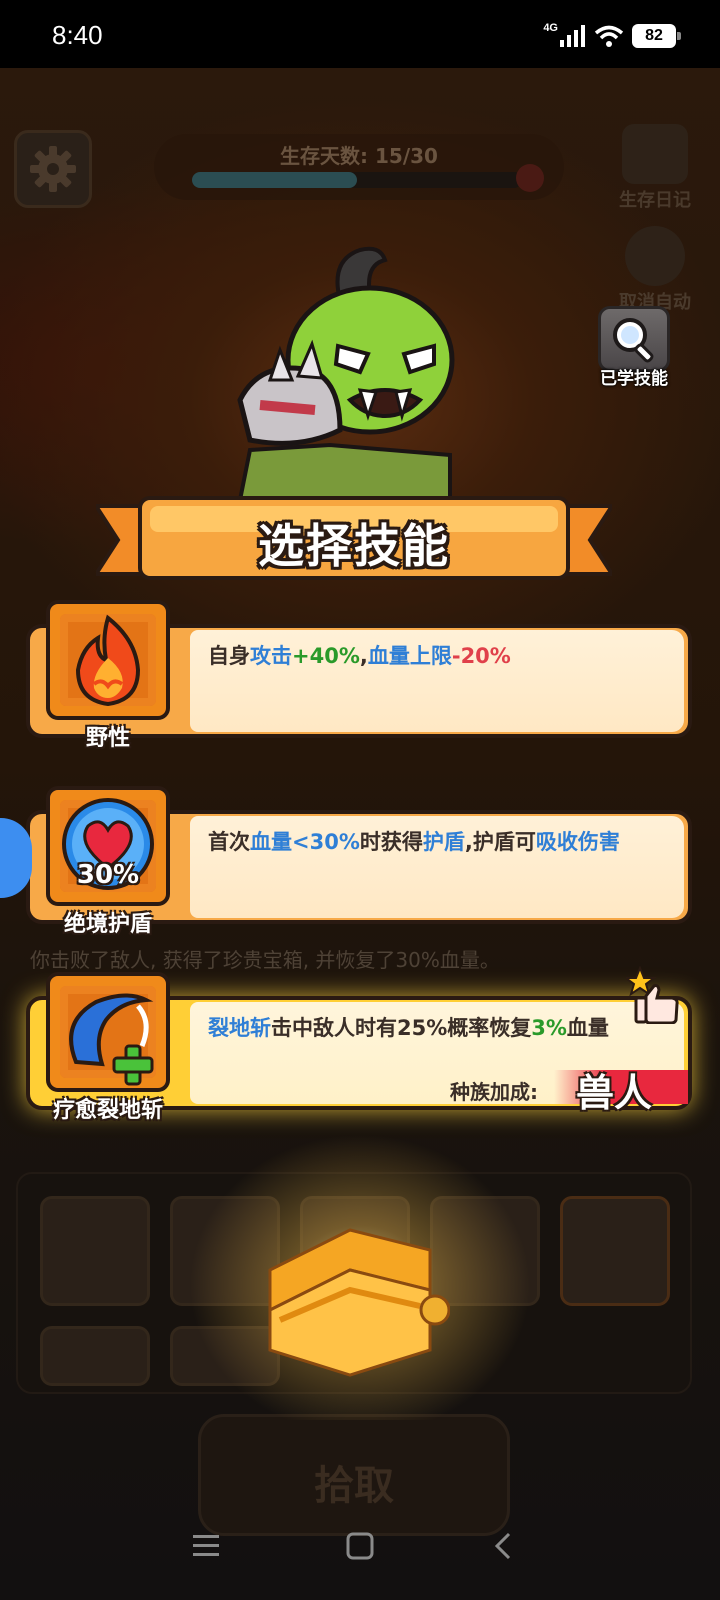 The image size is (720, 1600). I want to click on skill-description-part: ,护盾可, so click(500, 842).